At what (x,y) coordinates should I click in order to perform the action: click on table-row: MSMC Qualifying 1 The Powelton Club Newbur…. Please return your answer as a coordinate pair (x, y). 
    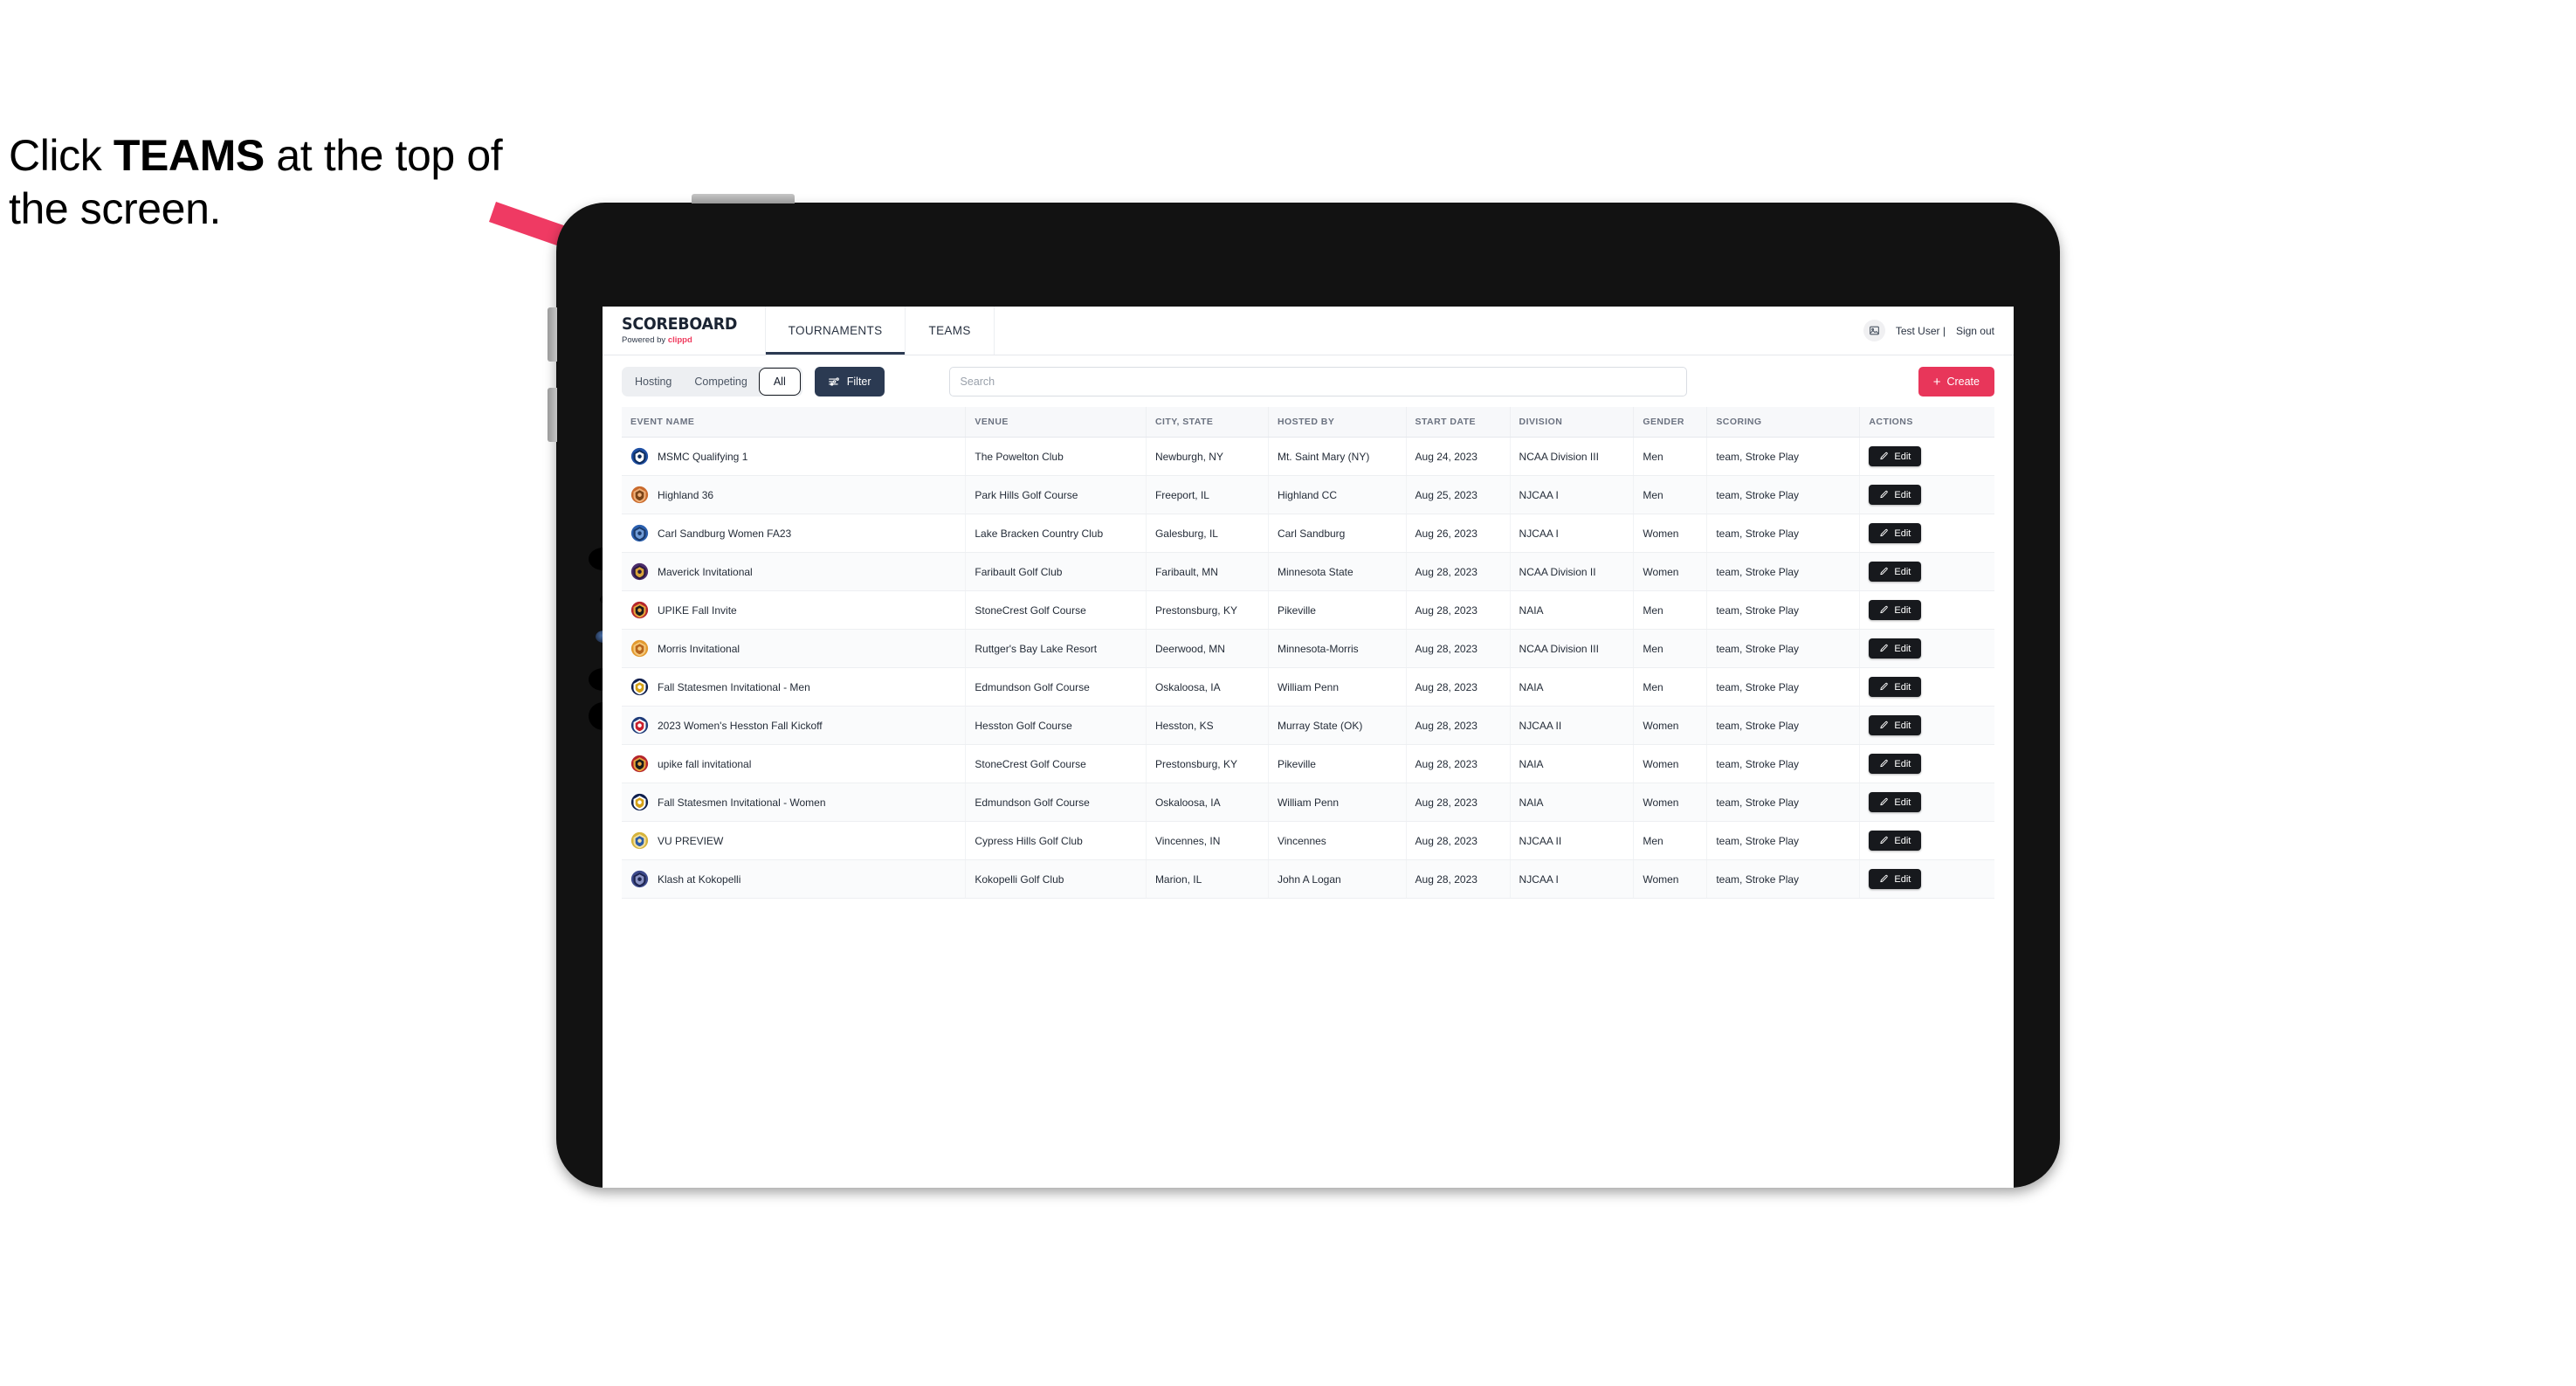
    Looking at the image, I should click on (1308, 456).